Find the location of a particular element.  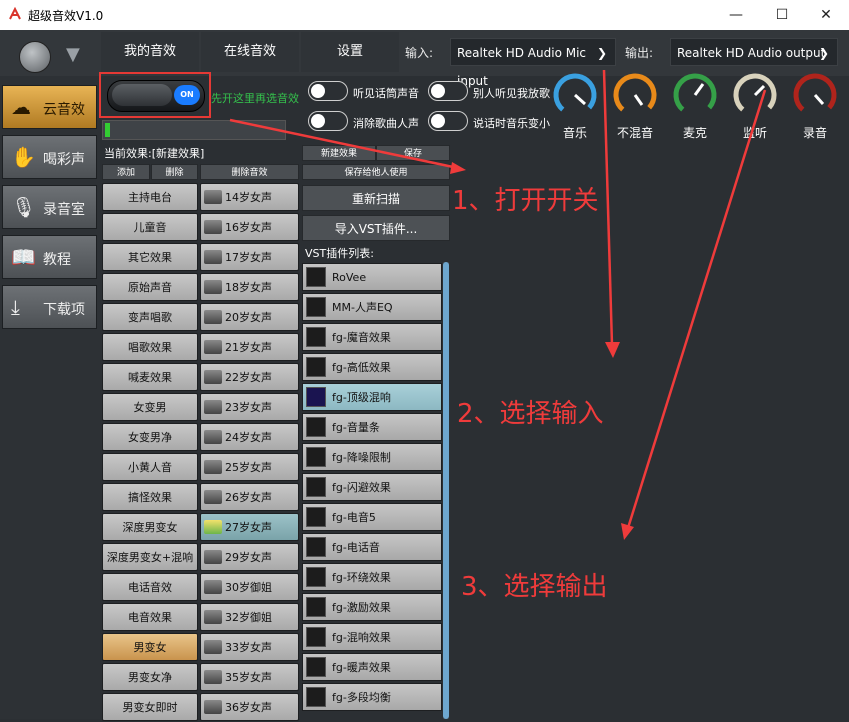

annotation-step-2: 2、选择输入 is located at coordinates (530, 414).